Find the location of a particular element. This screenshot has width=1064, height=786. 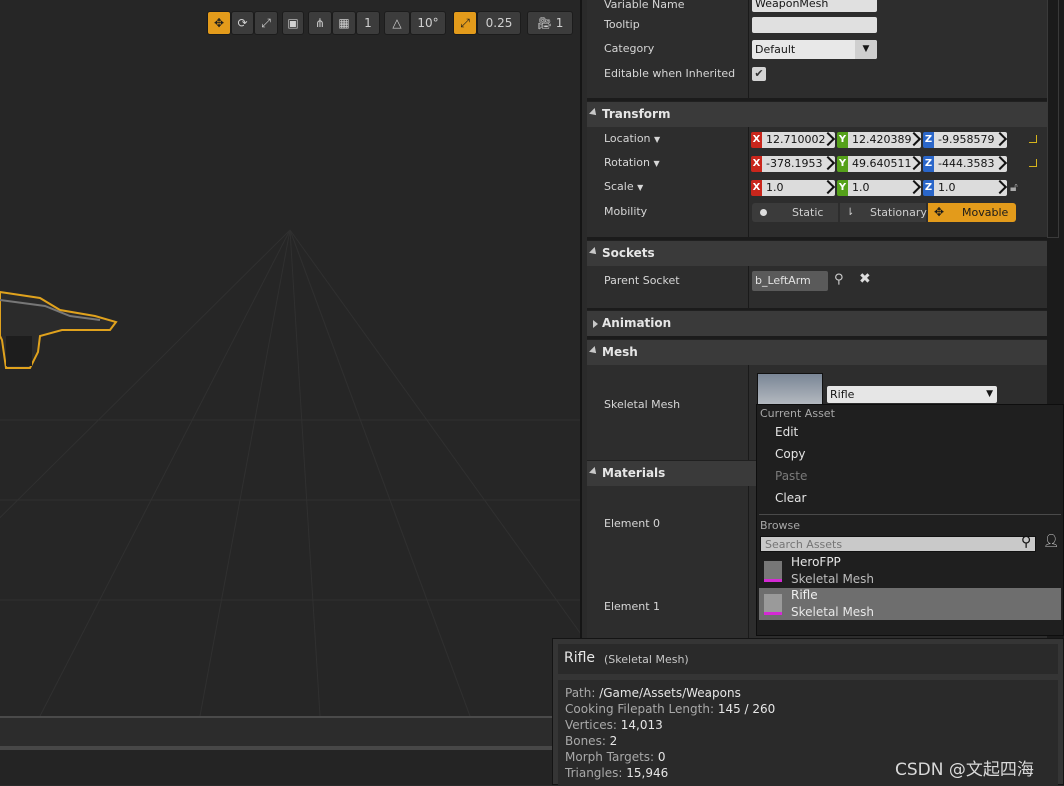

clear-icon: ✖ is located at coordinates (865, 279).